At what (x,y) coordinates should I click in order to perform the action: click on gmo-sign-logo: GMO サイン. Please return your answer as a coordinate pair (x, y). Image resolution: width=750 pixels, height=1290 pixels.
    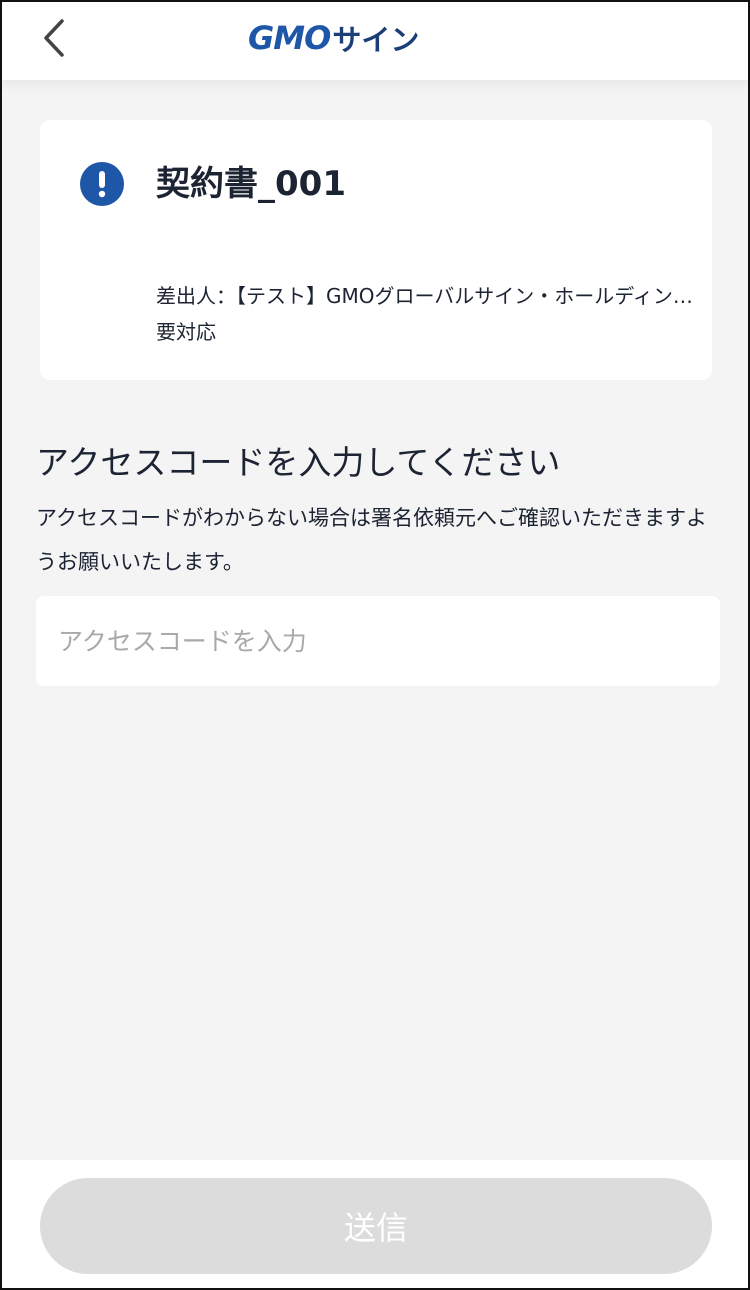
    Looking at the image, I should click on (333, 38).